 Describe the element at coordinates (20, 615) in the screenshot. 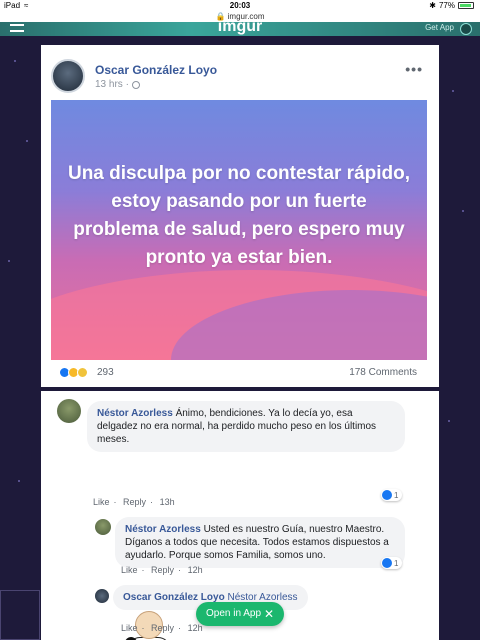

I see `side-panel-edge` at that location.